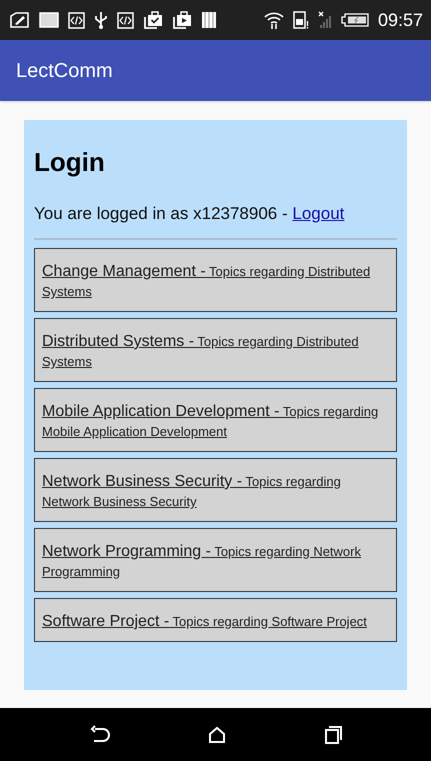 The height and width of the screenshot is (761, 431). What do you see at coordinates (209, 20) in the screenshot?
I see `barcode-icon` at bounding box center [209, 20].